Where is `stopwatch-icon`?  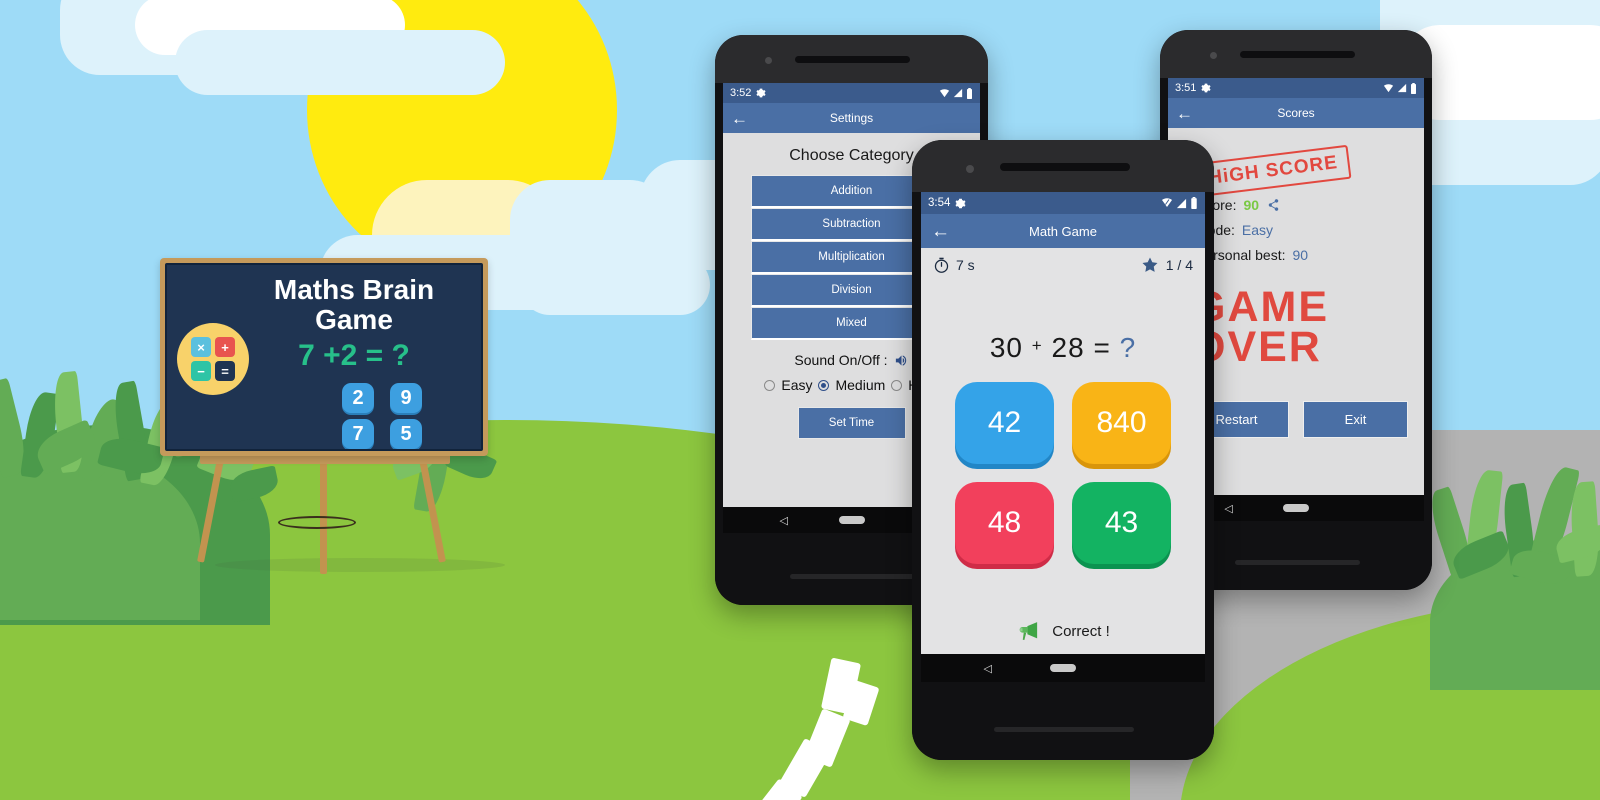
stopwatch-icon is located at coordinates (941, 265).